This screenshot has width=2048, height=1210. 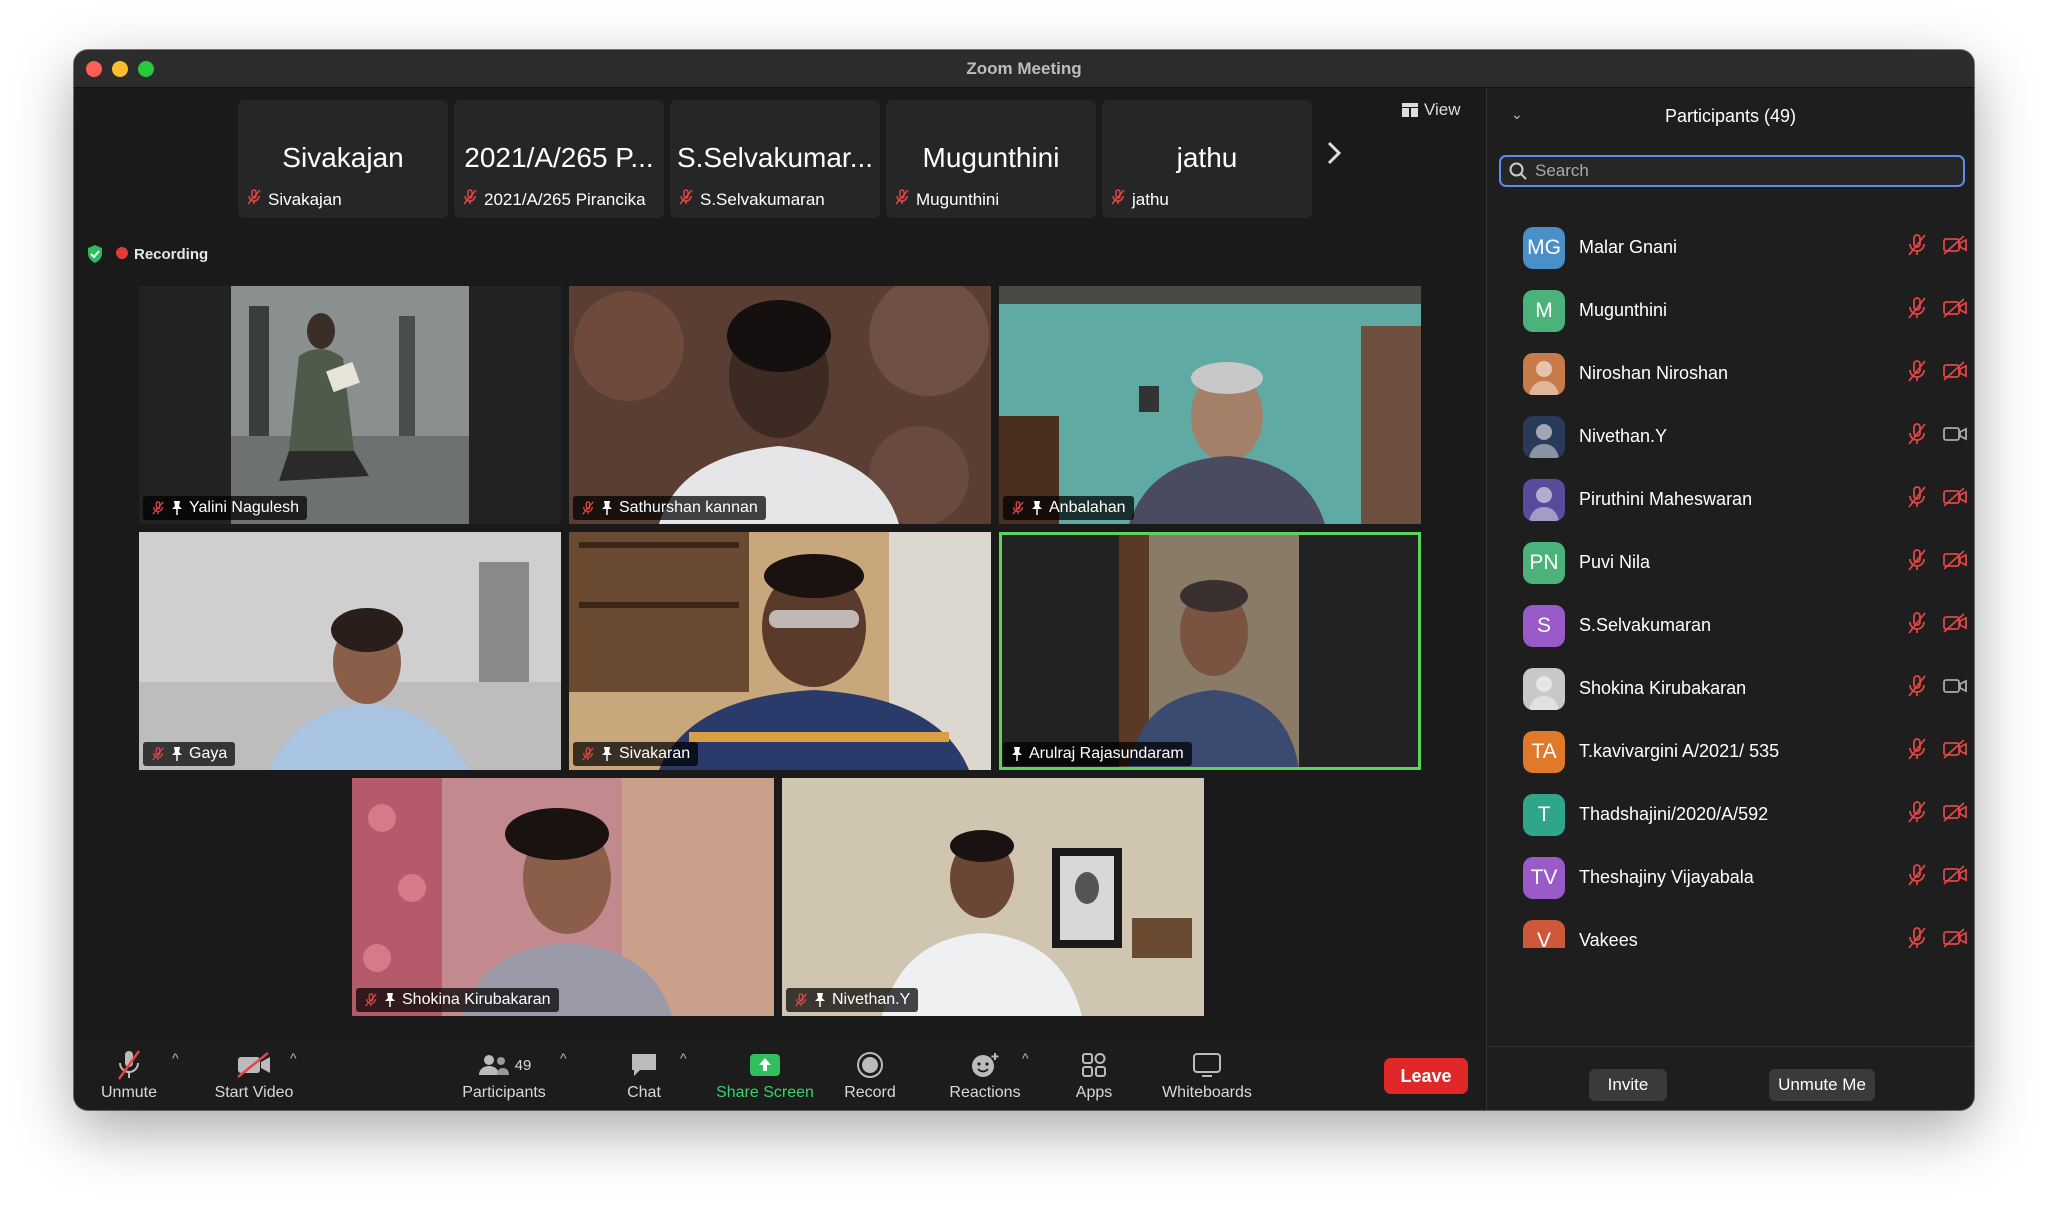 I want to click on participant-row: TV Theshajiny Vijayabala, so click(x=1730, y=877).